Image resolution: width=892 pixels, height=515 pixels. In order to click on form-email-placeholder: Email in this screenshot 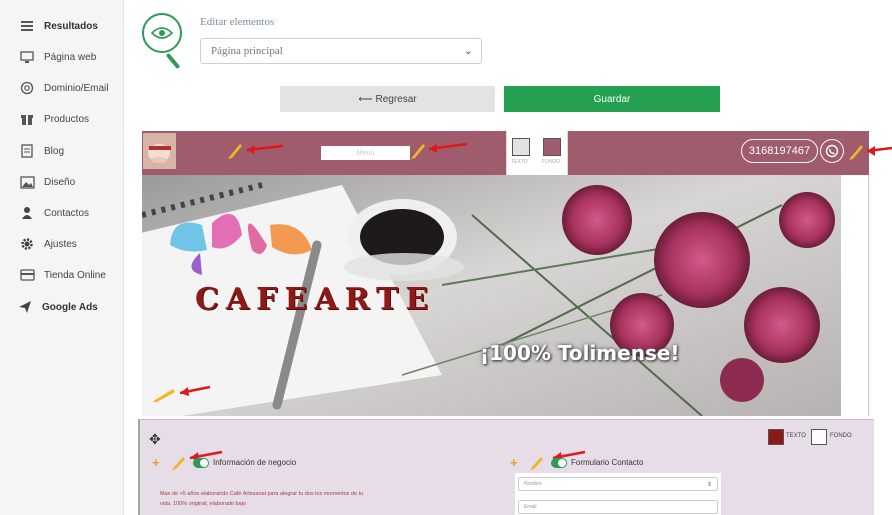, I will do `click(530, 507)`.